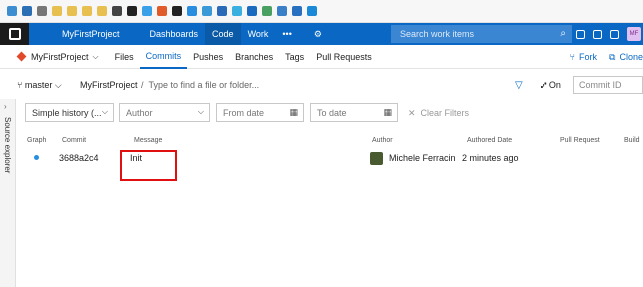 Image resolution: width=643 pixels, height=287 pixels. Describe the element at coordinates (148, 140) in the screenshot. I see `col-message: Message` at that location.